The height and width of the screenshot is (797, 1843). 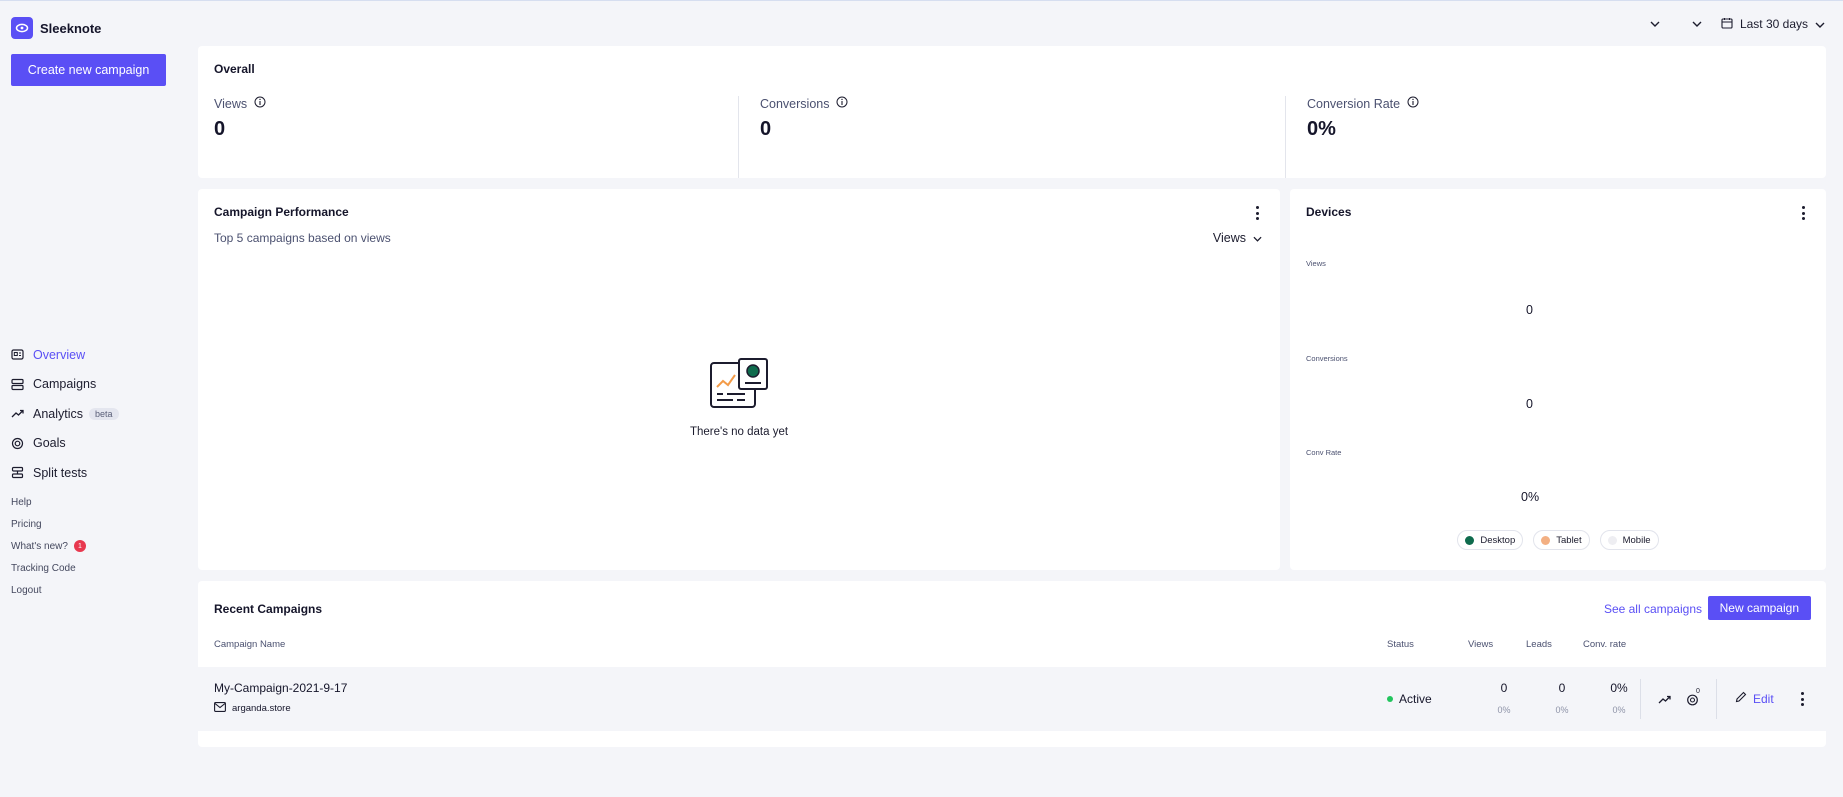 I want to click on sidebar-item-label: Goals, so click(x=49, y=443).